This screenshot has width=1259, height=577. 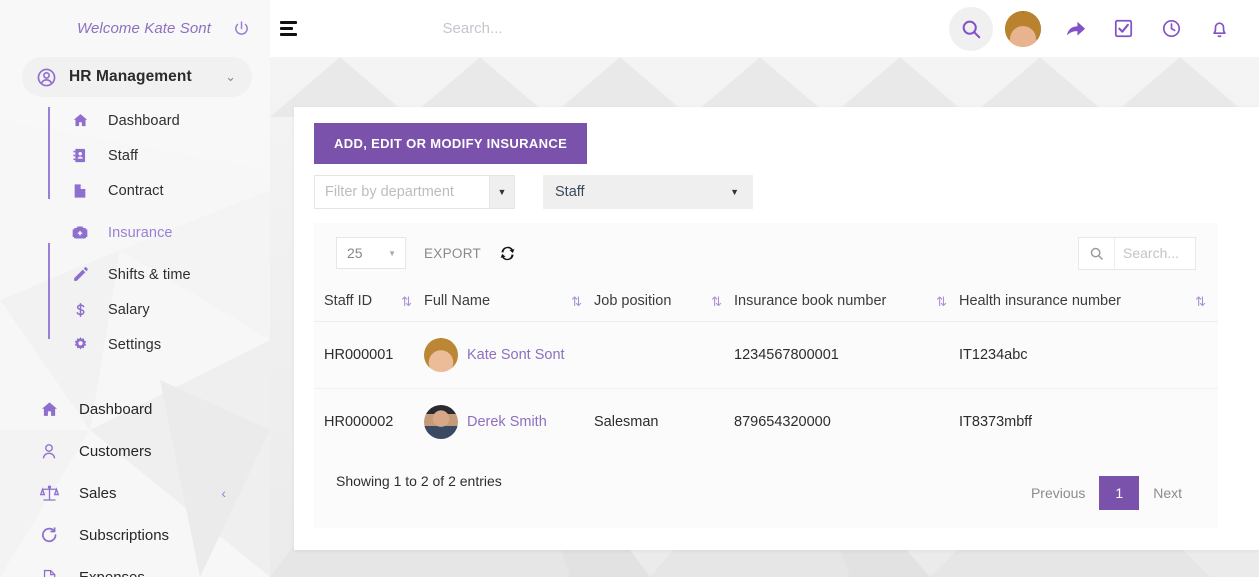 What do you see at coordinates (1040, 301) in the screenshot?
I see `column-label: Health insurance number` at bounding box center [1040, 301].